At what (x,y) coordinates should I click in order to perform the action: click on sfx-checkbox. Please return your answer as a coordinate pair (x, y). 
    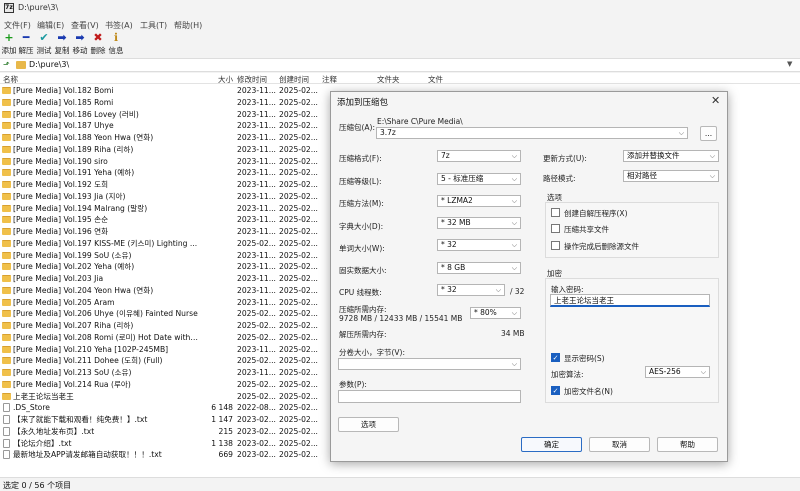
    Looking at the image, I should click on (555, 212).